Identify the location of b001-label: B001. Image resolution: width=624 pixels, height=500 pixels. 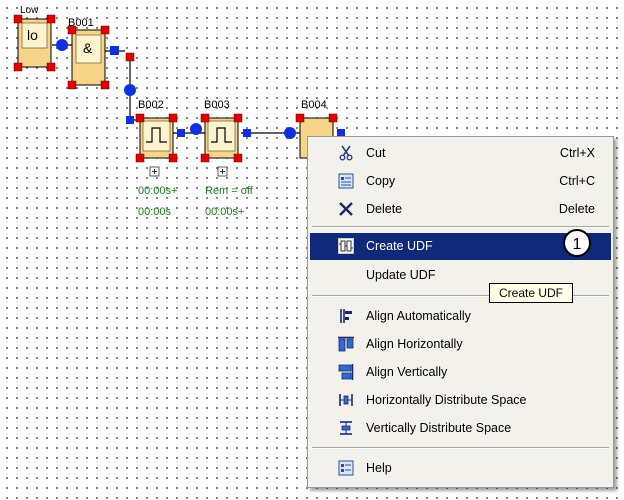
(81, 23).